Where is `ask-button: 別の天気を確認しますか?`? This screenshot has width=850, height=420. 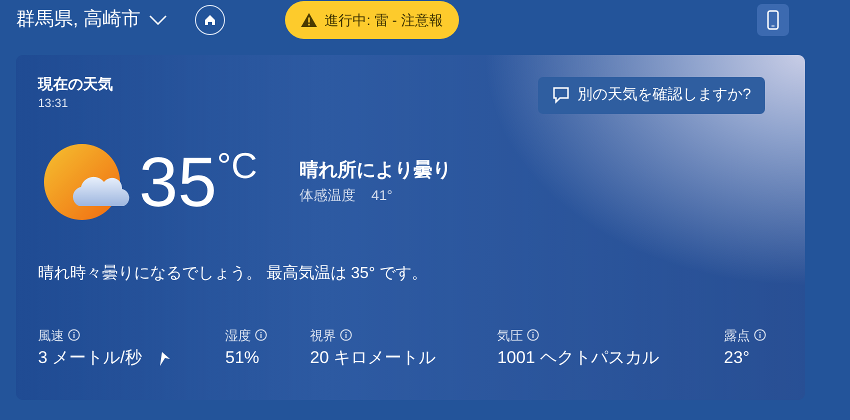 ask-button: 別の天気を確認しますか? is located at coordinates (651, 95).